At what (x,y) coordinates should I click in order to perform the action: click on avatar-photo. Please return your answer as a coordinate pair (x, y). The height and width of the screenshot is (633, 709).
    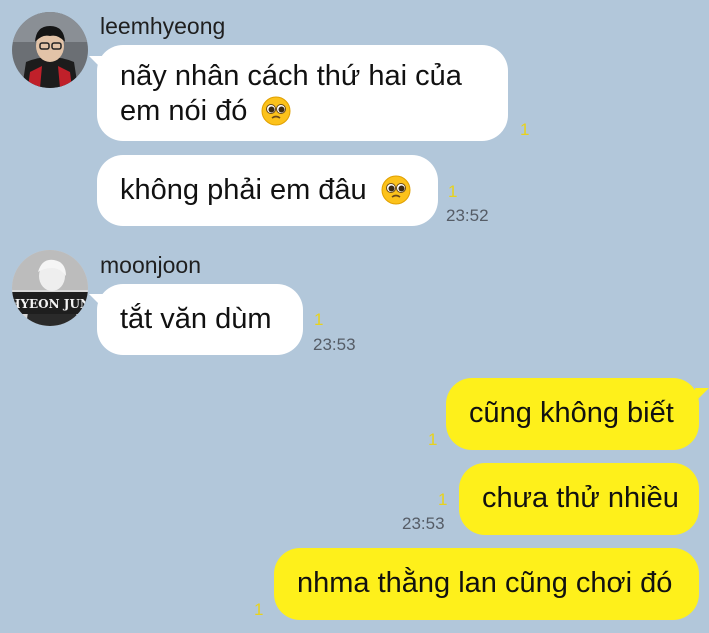
    Looking at the image, I should click on (50, 50).